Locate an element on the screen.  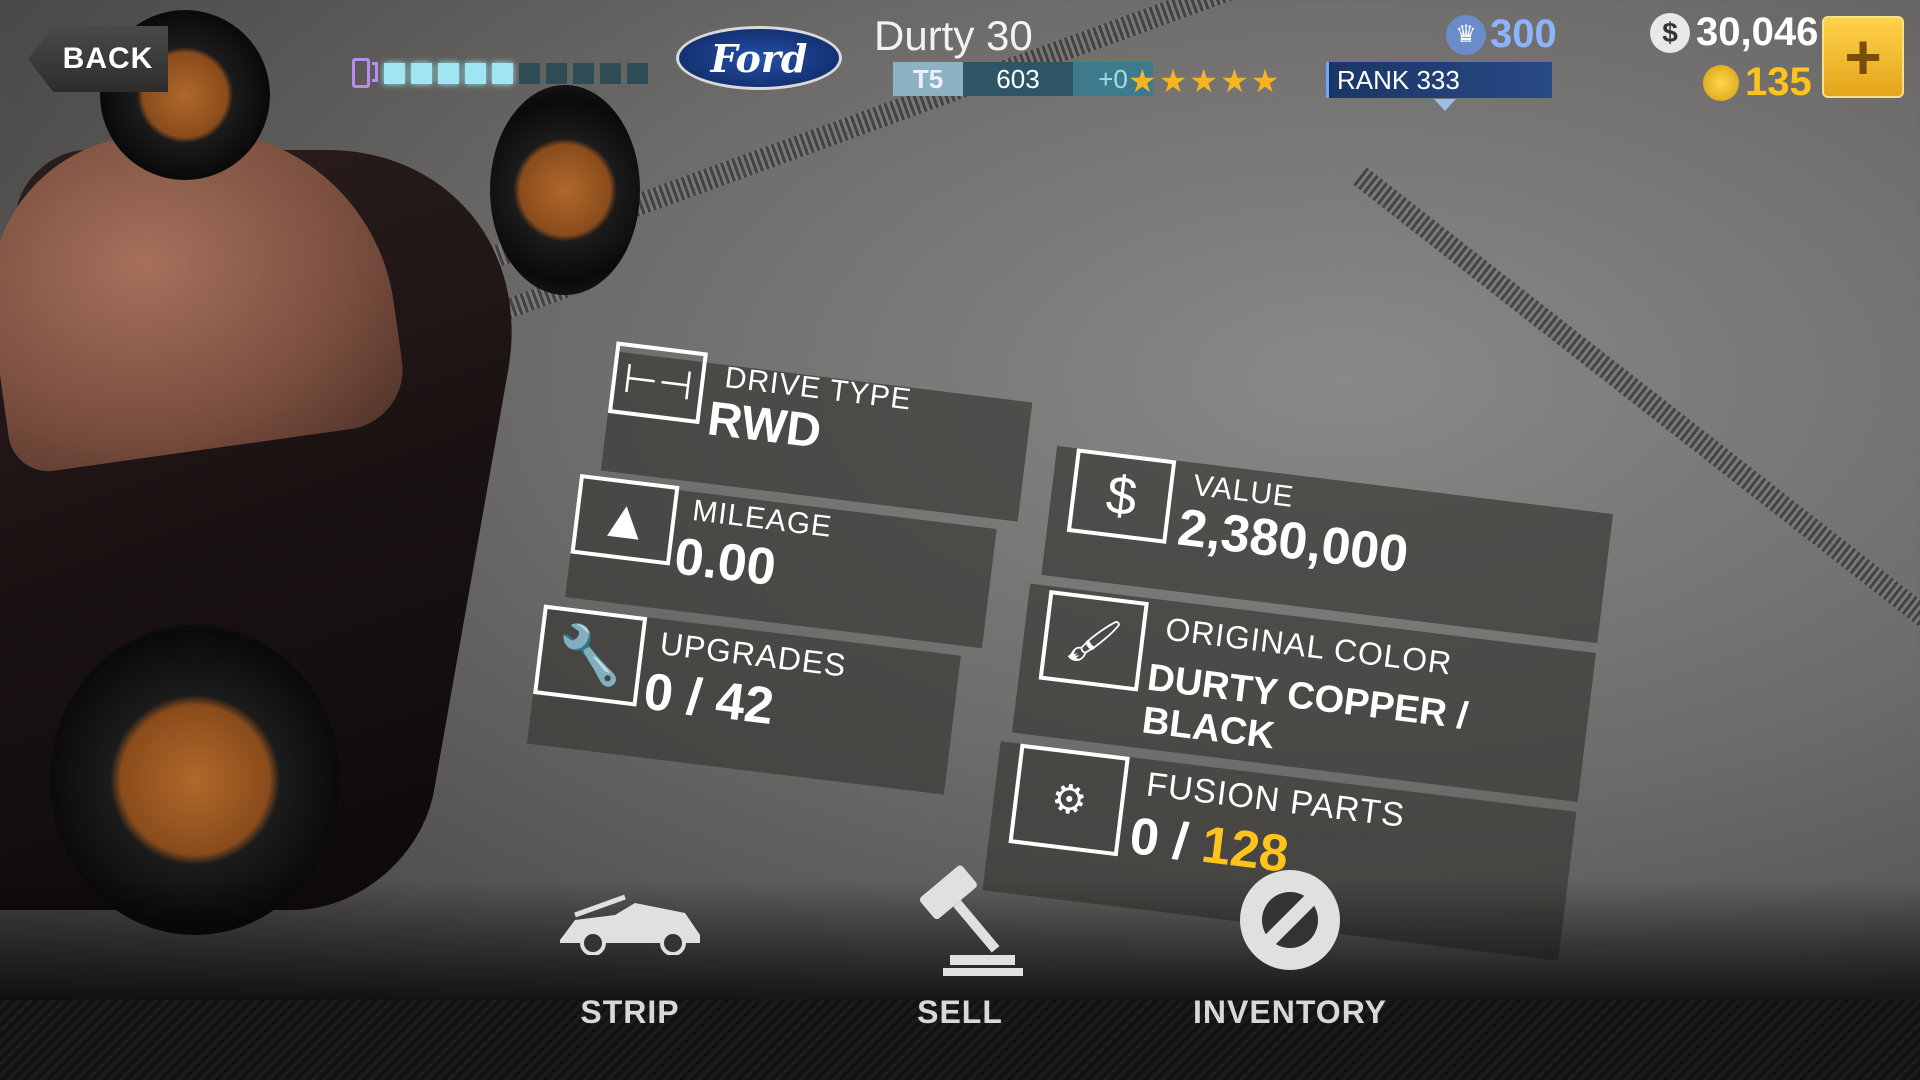
car-name: Durty 30 is located at coordinates (953, 35).